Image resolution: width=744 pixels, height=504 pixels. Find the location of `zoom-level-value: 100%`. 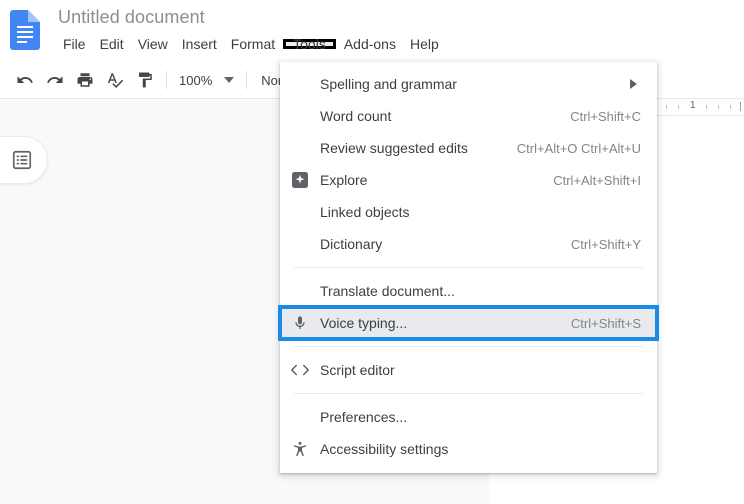

zoom-level-value: 100% is located at coordinates (196, 80).